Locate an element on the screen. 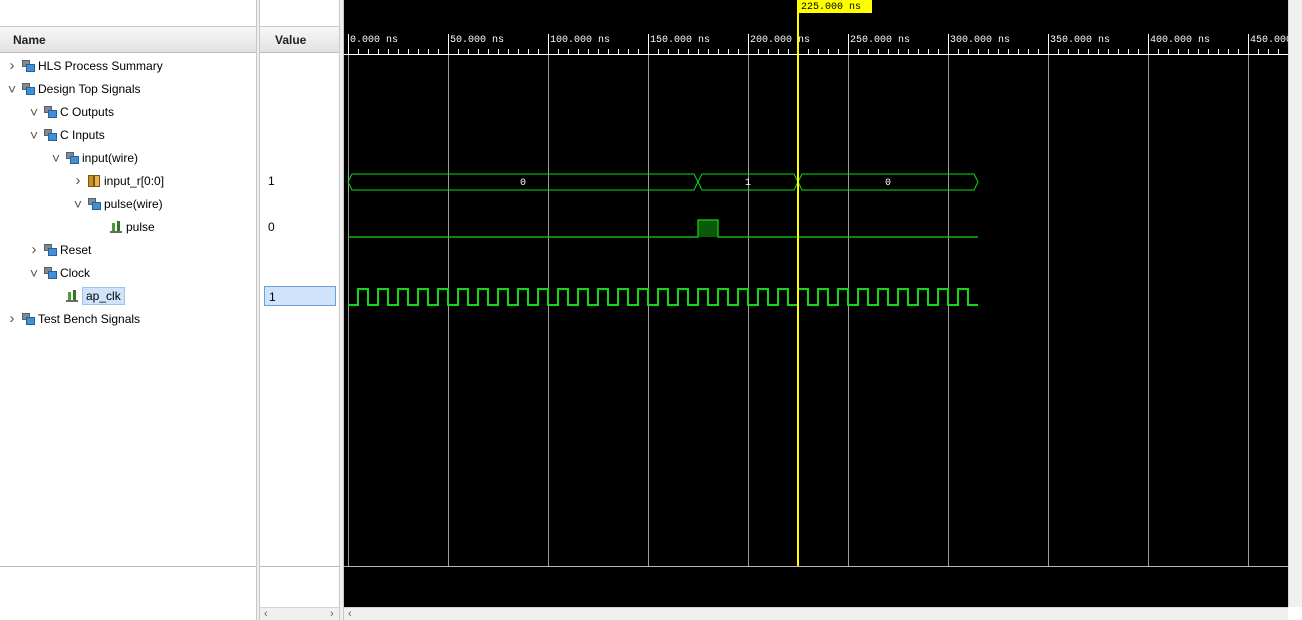 Image resolution: width=1302 pixels, height=620 pixels. tree-row-dts: ˅ Design Top Signals is located at coordinates (128, 89).